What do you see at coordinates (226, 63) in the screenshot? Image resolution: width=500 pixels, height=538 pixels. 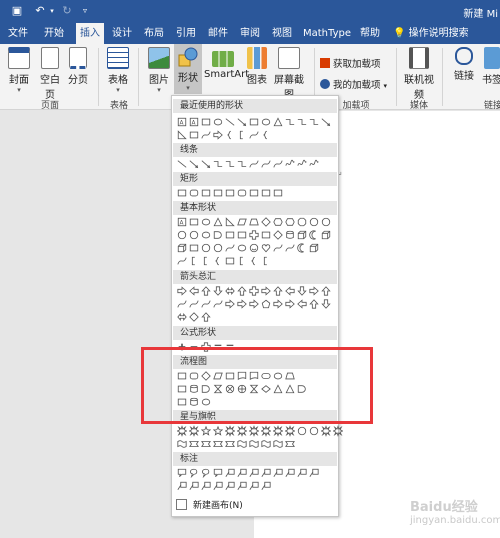 I see `smartart-button: SmartArt` at bounding box center [226, 63].